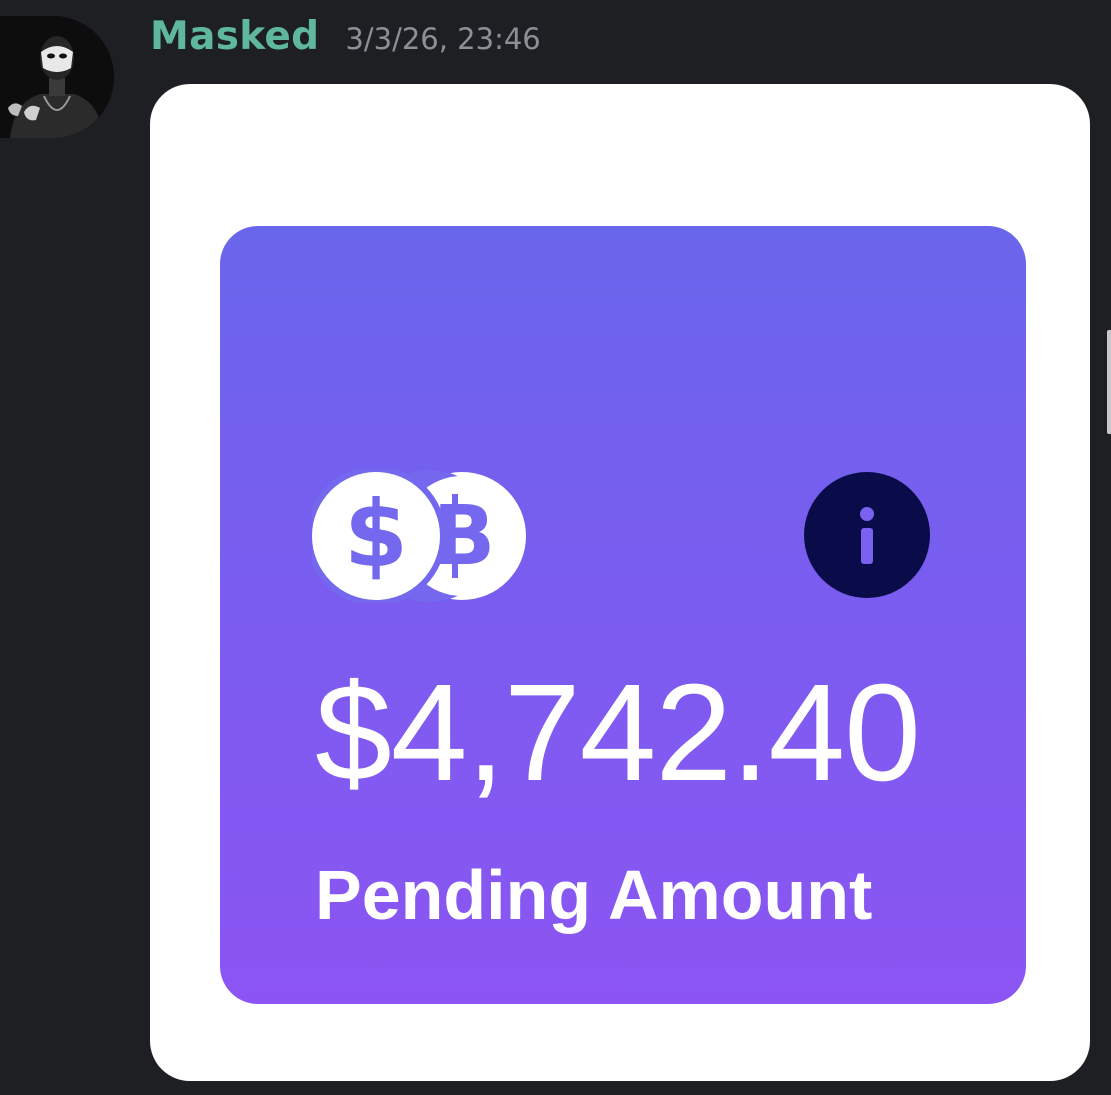 This screenshot has height=1095, width=1111. What do you see at coordinates (1109, 382) in the screenshot?
I see `scrollbar` at bounding box center [1109, 382].